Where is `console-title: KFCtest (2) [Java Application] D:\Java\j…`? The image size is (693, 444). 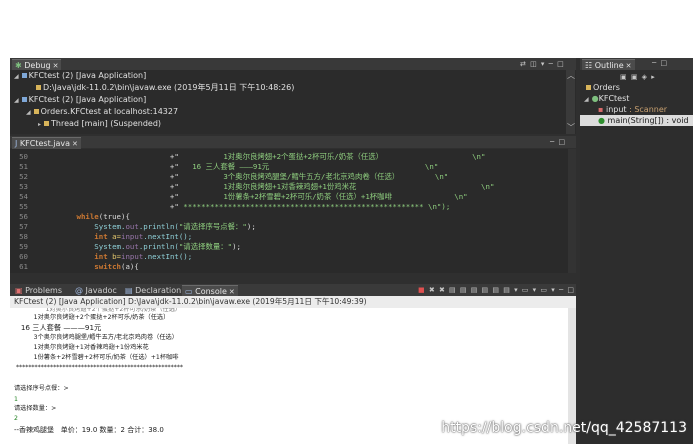
console-title: KFCtest (2) [Java Application] D:\Java\j… is located at coordinates (190, 301).